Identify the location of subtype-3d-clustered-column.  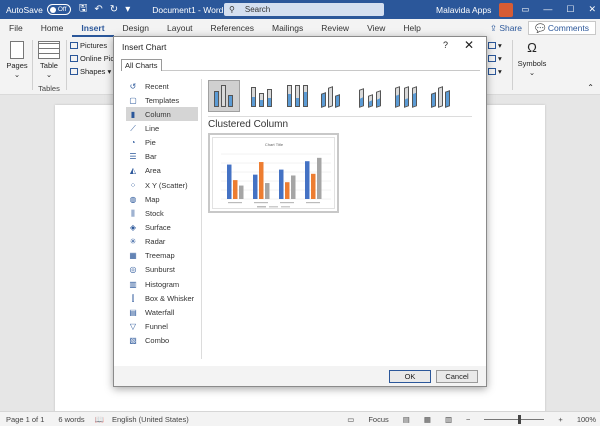
(332, 96).